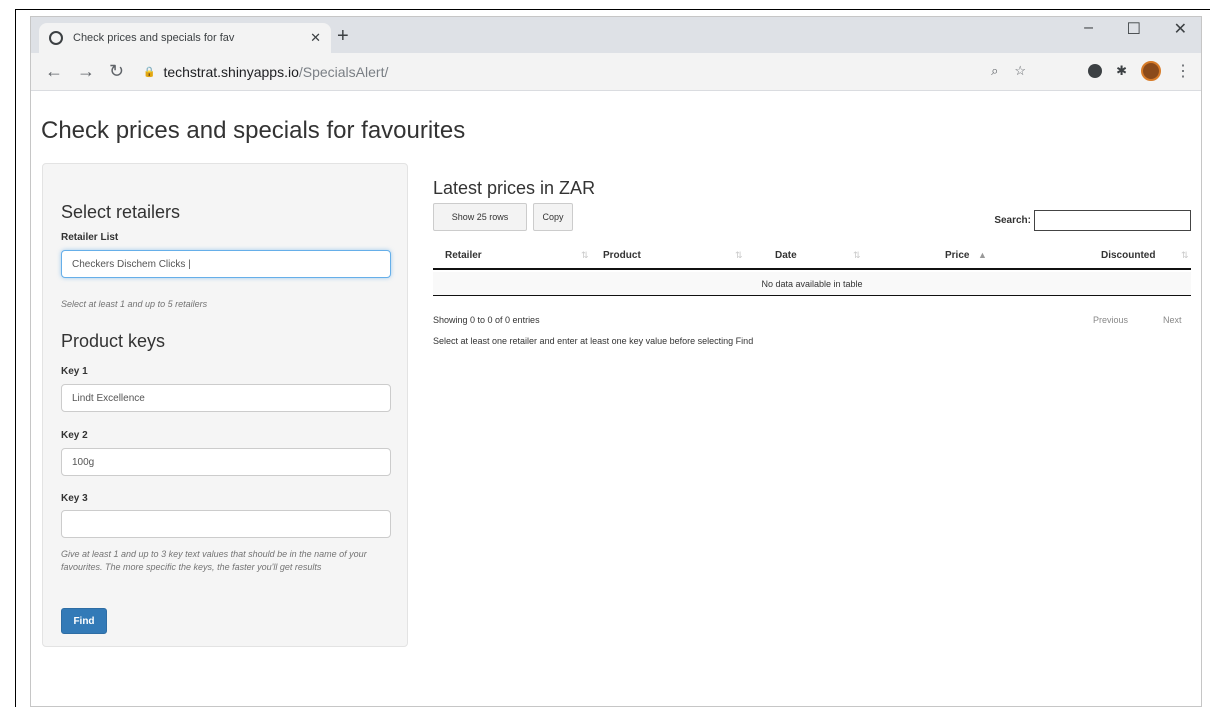  Describe the element at coordinates (553, 217) in the screenshot. I see `copy-button: Copy` at that location.